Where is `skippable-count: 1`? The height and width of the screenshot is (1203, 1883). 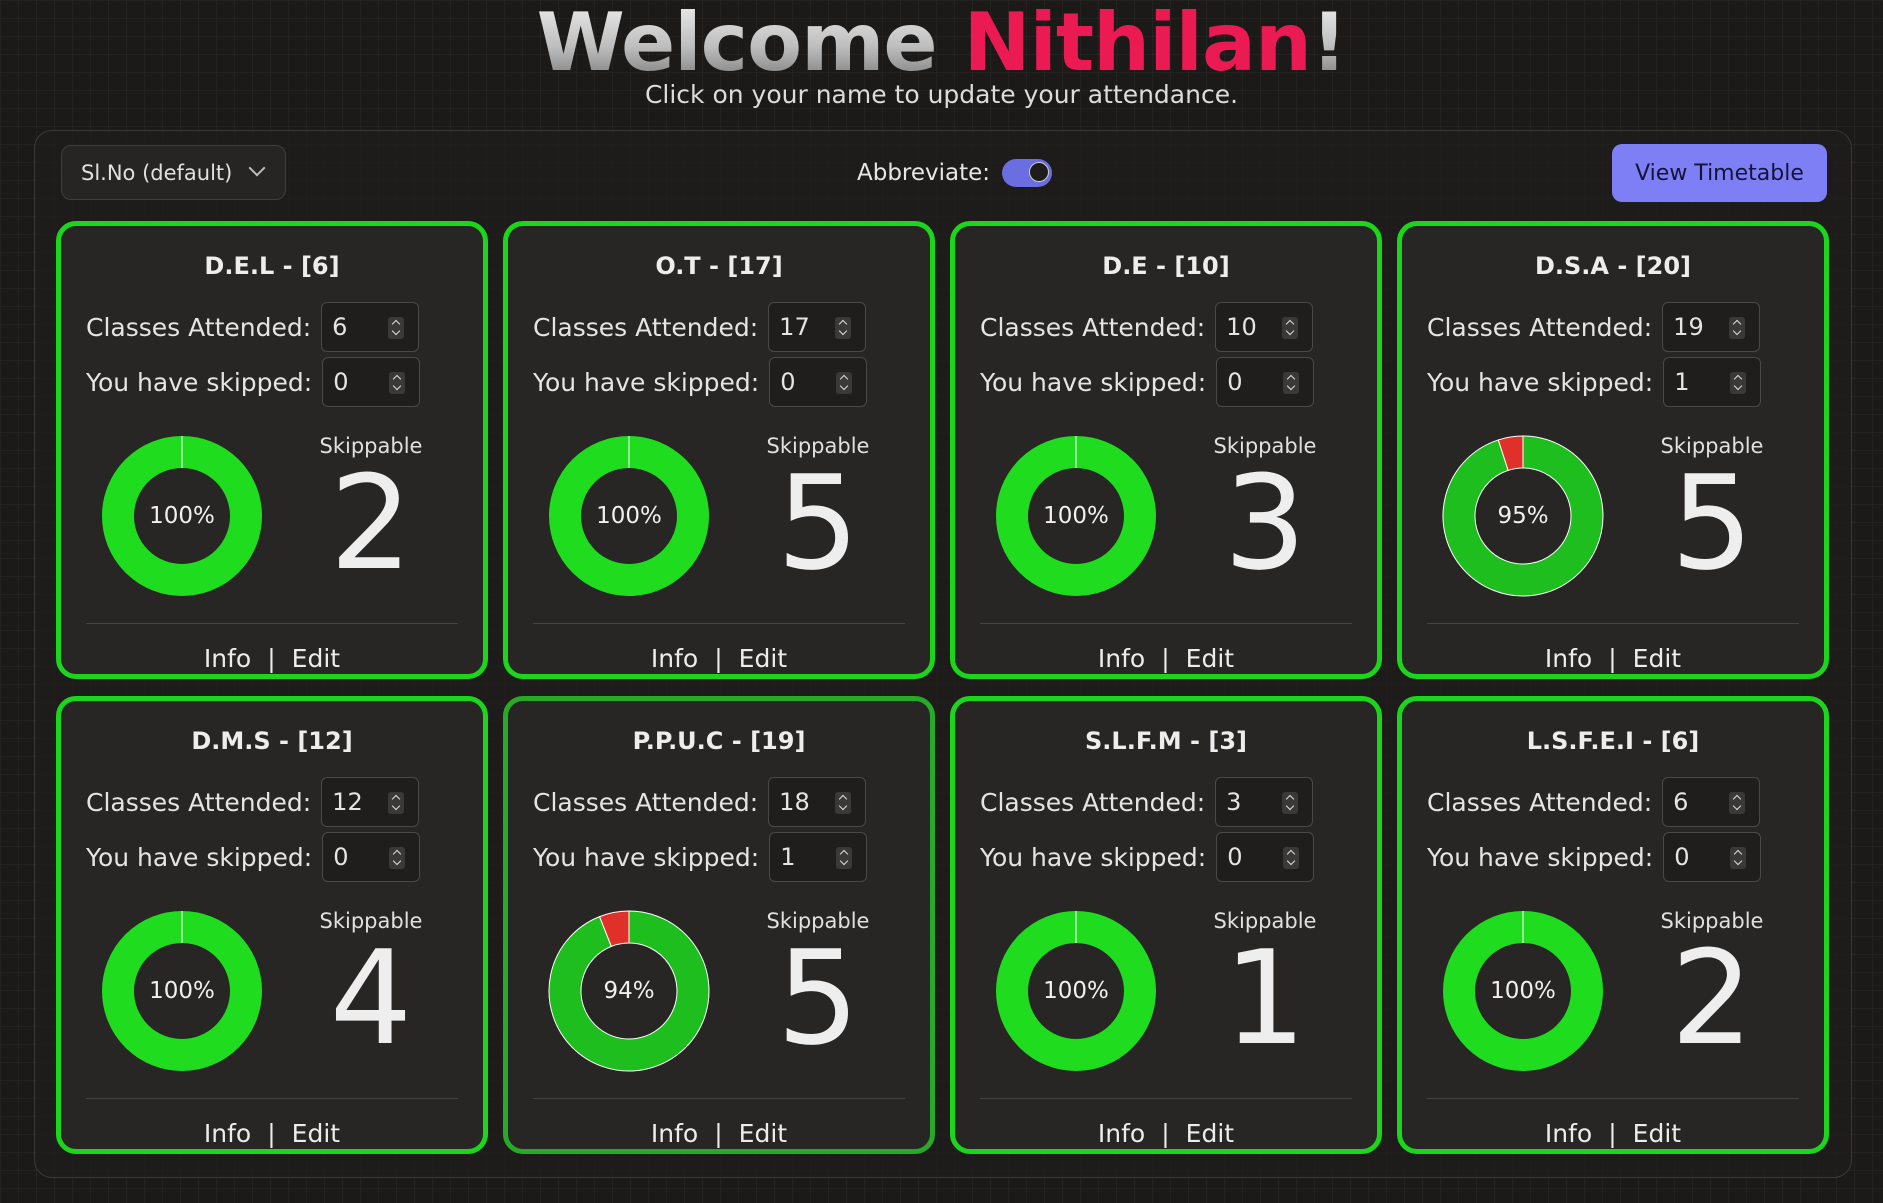 skippable-count: 1 is located at coordinates (1265, 998).